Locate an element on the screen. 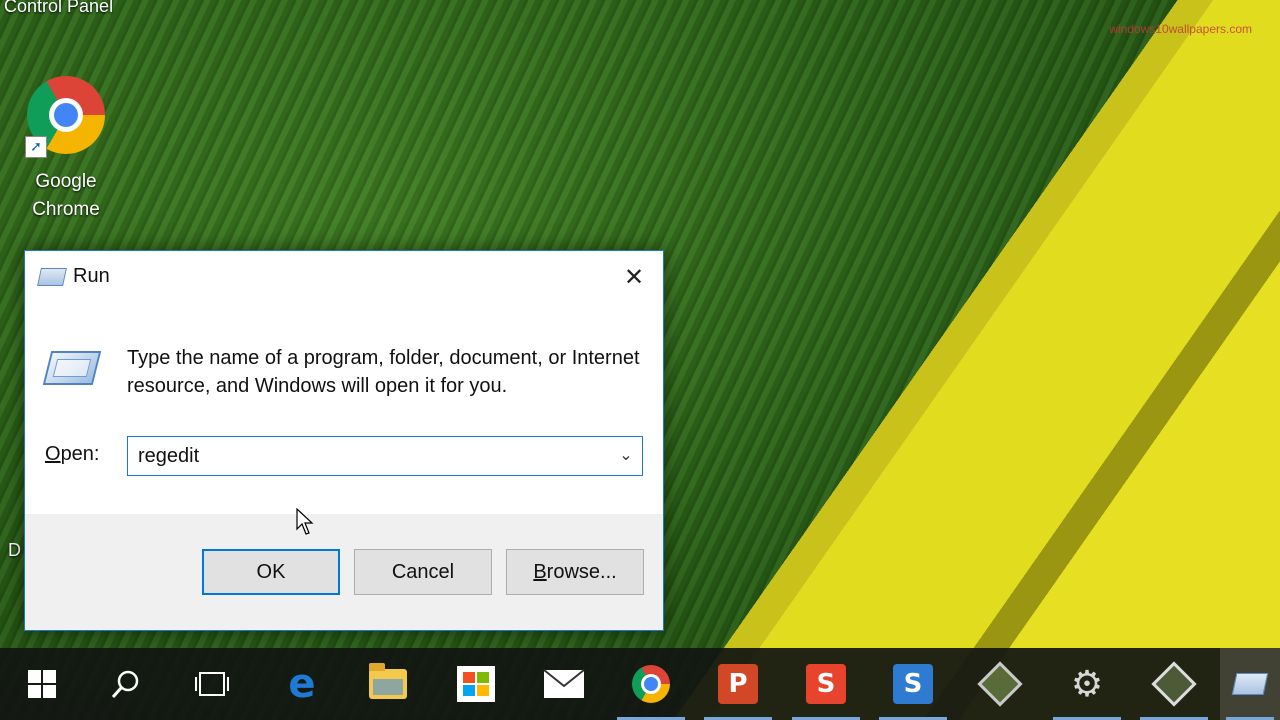  snagit-editor-button: S is located at coordinates (913, 684).